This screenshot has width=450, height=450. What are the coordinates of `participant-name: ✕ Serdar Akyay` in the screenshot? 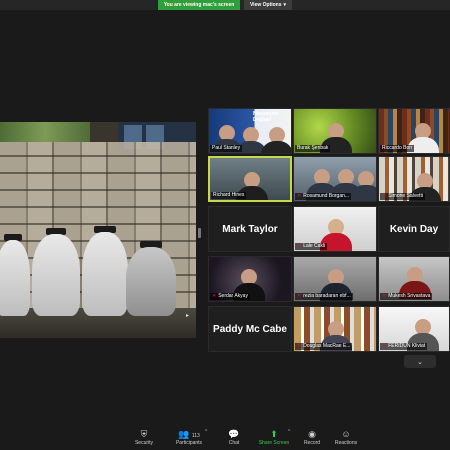 It's located at (230, 296).